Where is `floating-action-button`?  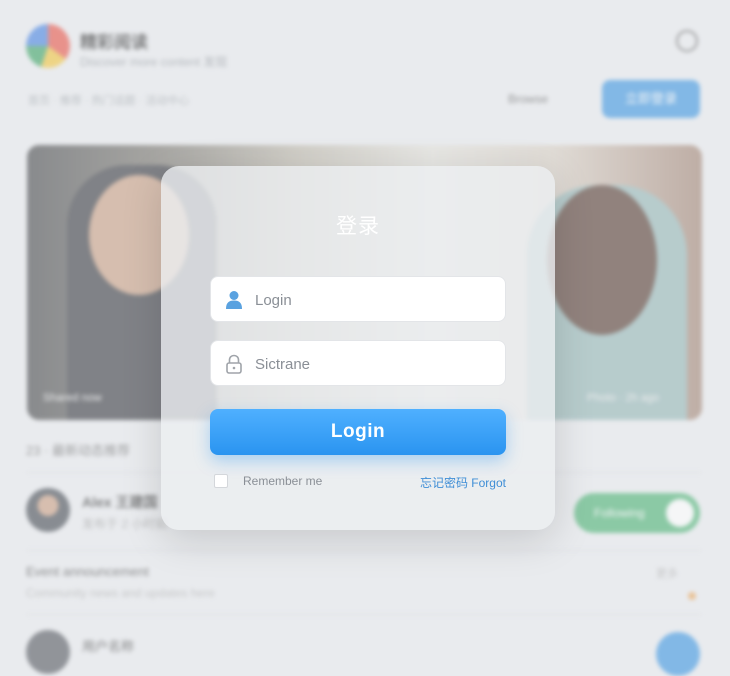
floating-action-button is located at coordinates (678, 654).